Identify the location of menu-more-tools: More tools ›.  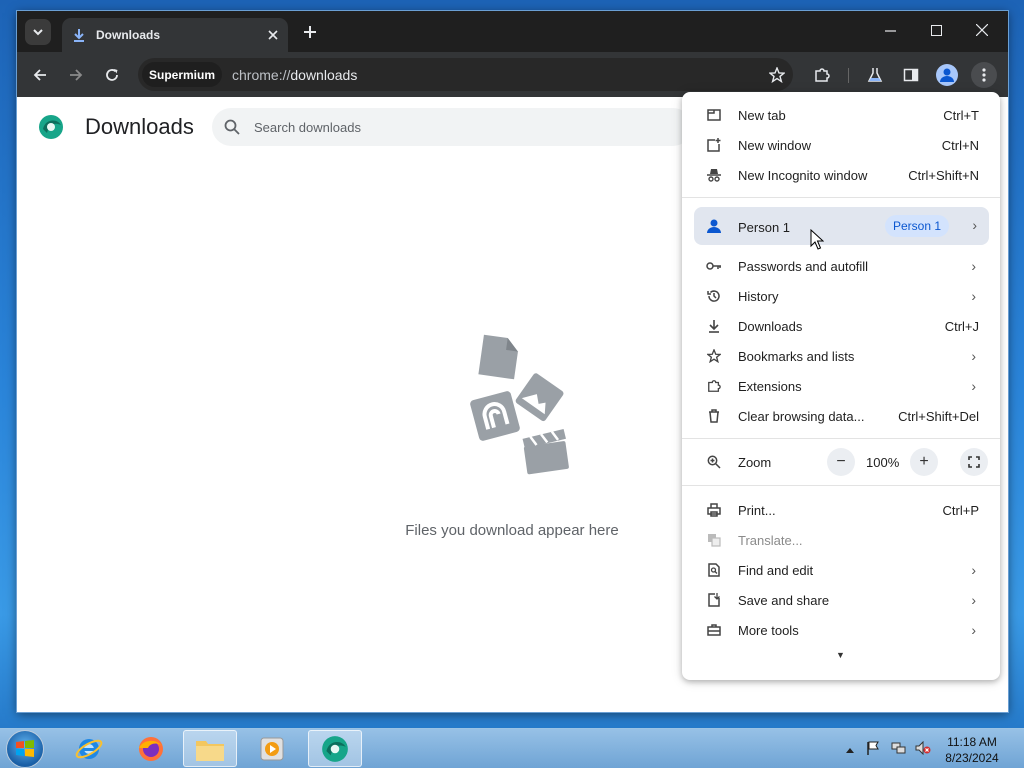
(841, 630).